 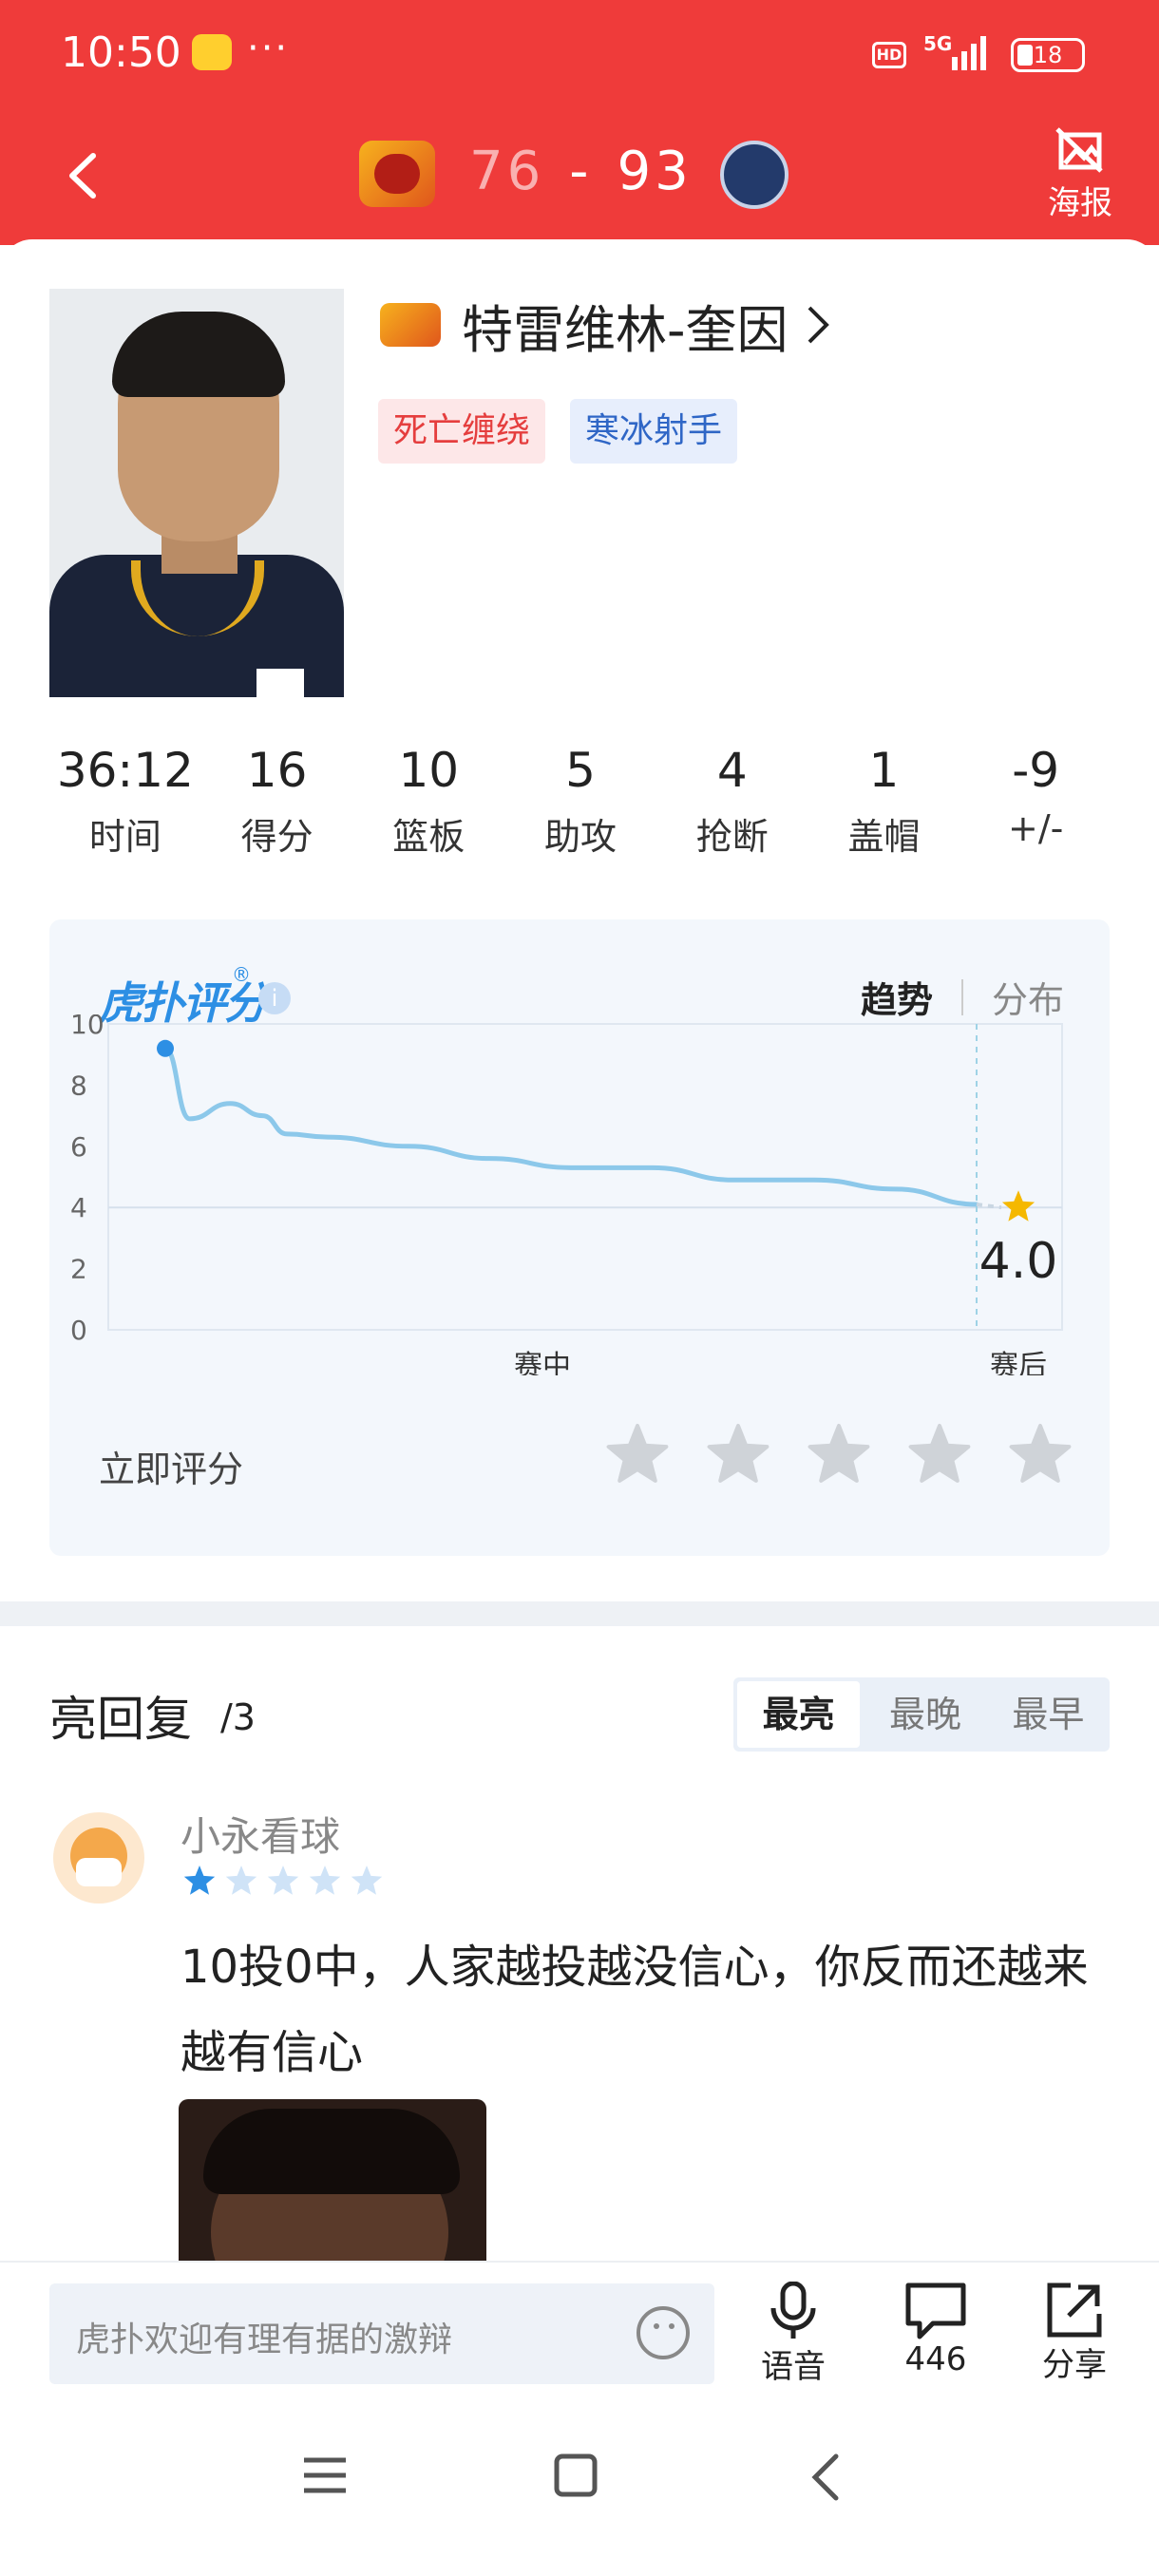 I want to click on comment-bar: 虎扑欢迎有理有据的激辩 语音 446 分享, so click(x=579, y=2332).